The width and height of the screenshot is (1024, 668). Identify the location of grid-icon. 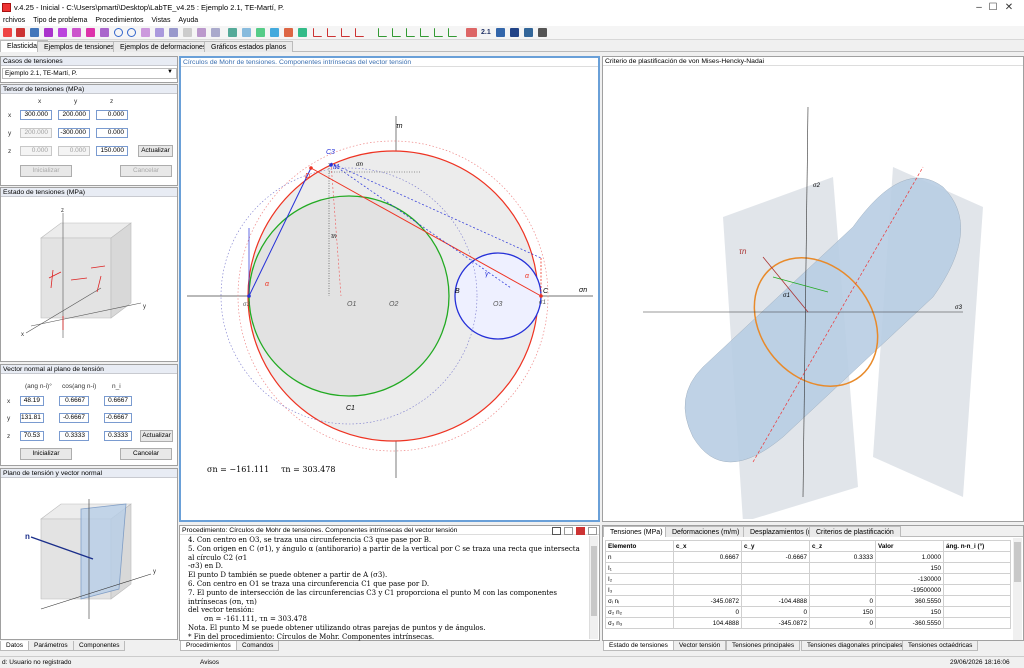
(471, 32).